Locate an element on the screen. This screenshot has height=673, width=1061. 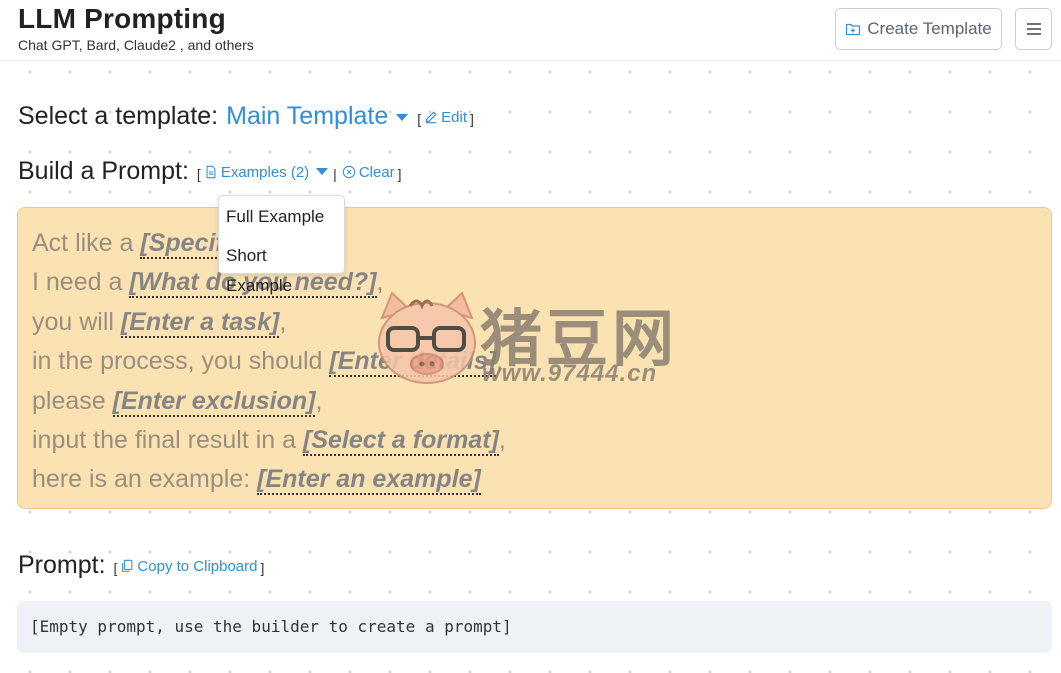
menu-button is located at coordinates (1033, 29).